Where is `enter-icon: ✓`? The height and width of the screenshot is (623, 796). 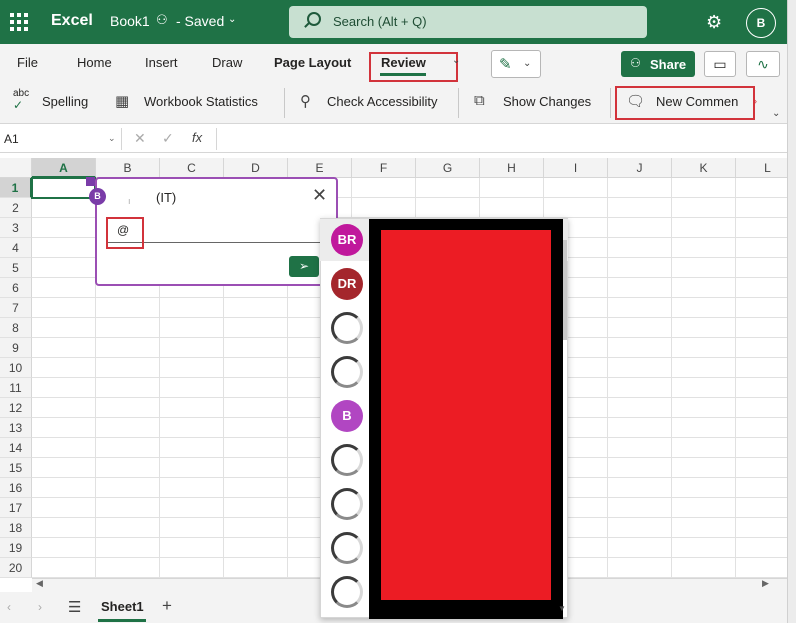 enter-icon: ✓ is located at coordinates (168, 138).